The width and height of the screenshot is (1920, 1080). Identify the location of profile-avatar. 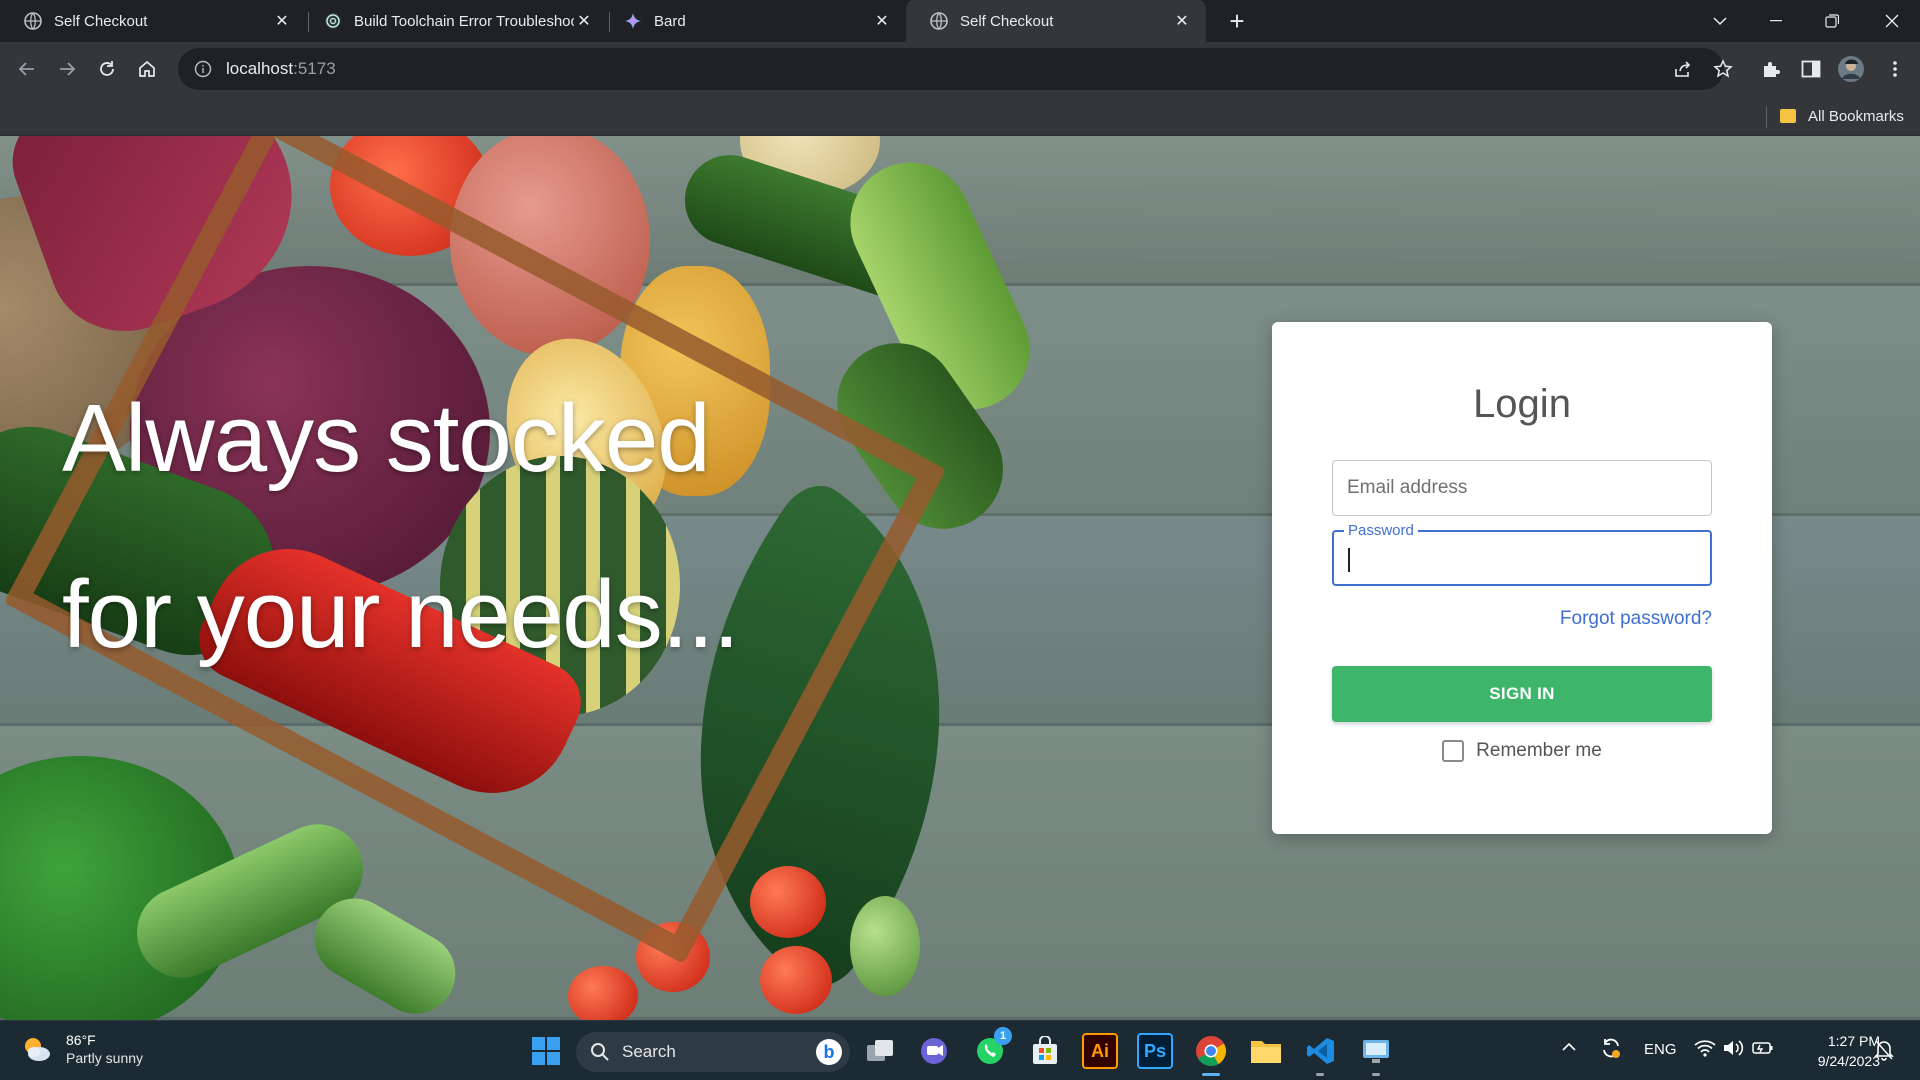
(1851, 69).